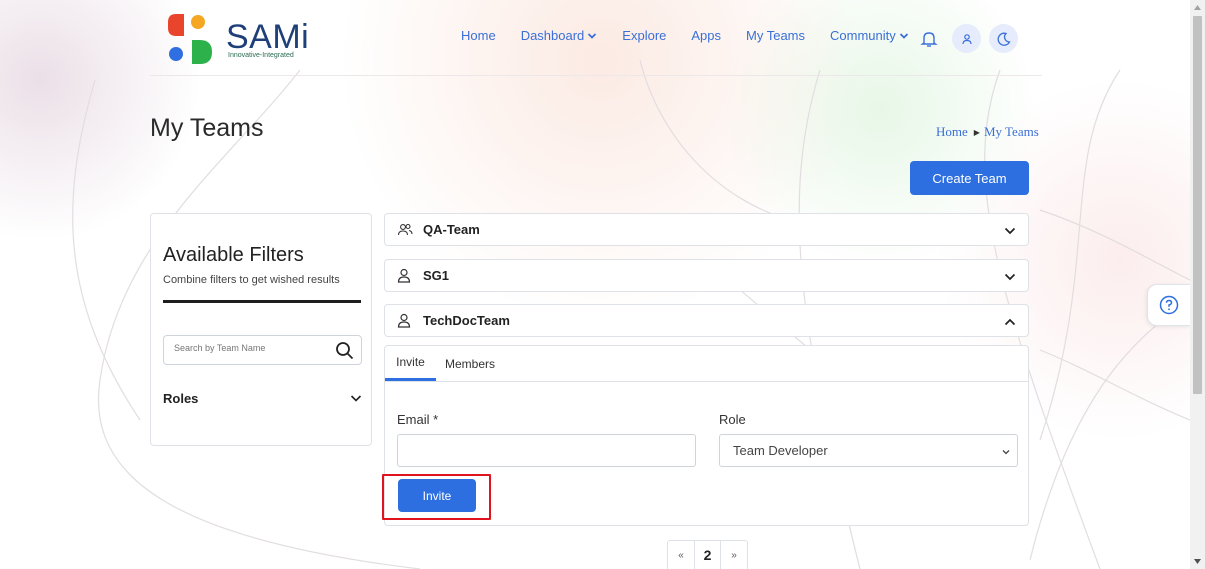 The image size is (1205, 569). What do you see at coordinates (233, 255) in the screenshot?
I see `filters-title: Available Filters` at bounding box center [233, 255].